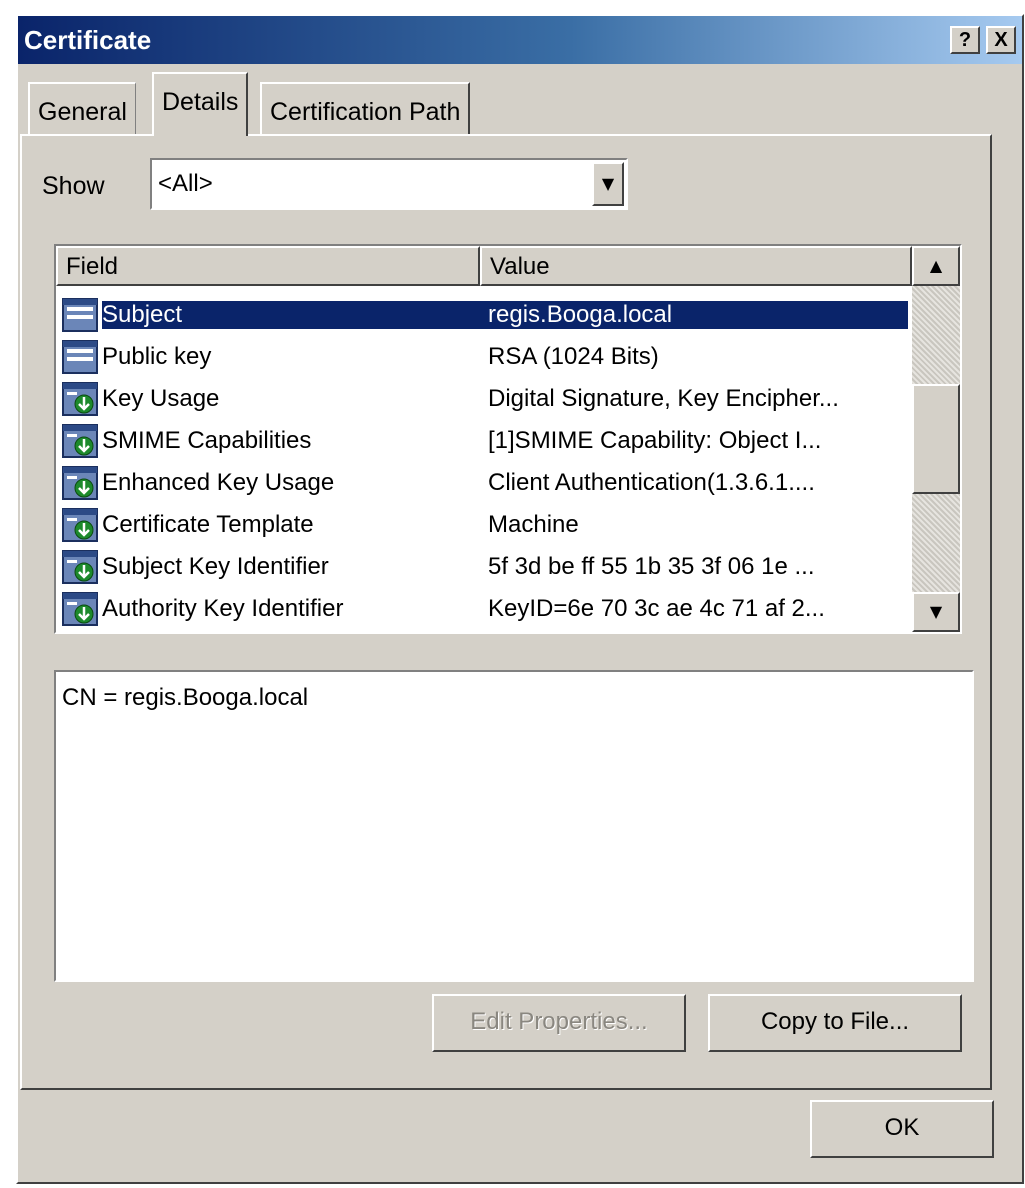 The image size is (1025, 1188). What do you see at coordinates (161, 398) in the screenshot?
I see `list-item-field: Key Usage` at bounding box center [161, 398].